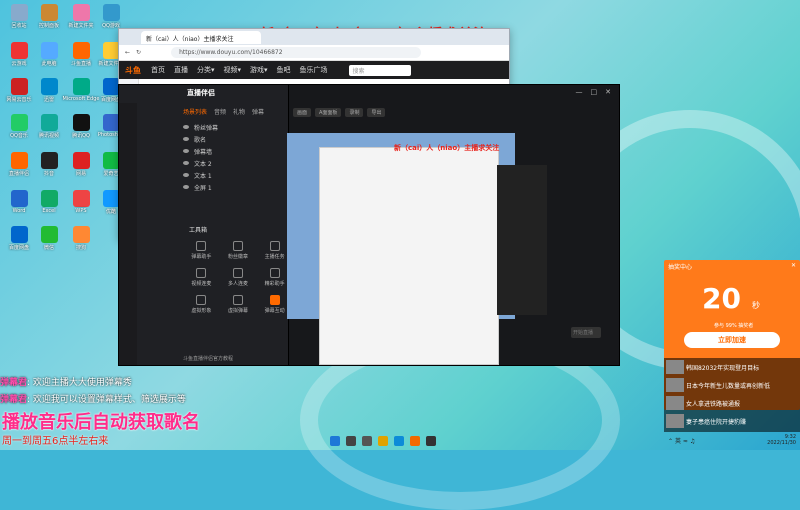 This screenshot has width=800, height=510. What do you see at coordinates (111, 16) in the screenshot?
I see `desktop-icon: QQ游戏` at bounding box center [111, 16].